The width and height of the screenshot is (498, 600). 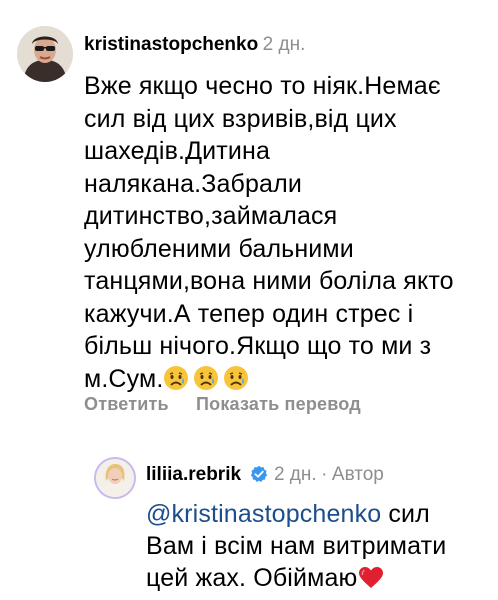 I want to click on comment-header: kristinastopchenko 2 дн., so click(x=194, y=45).